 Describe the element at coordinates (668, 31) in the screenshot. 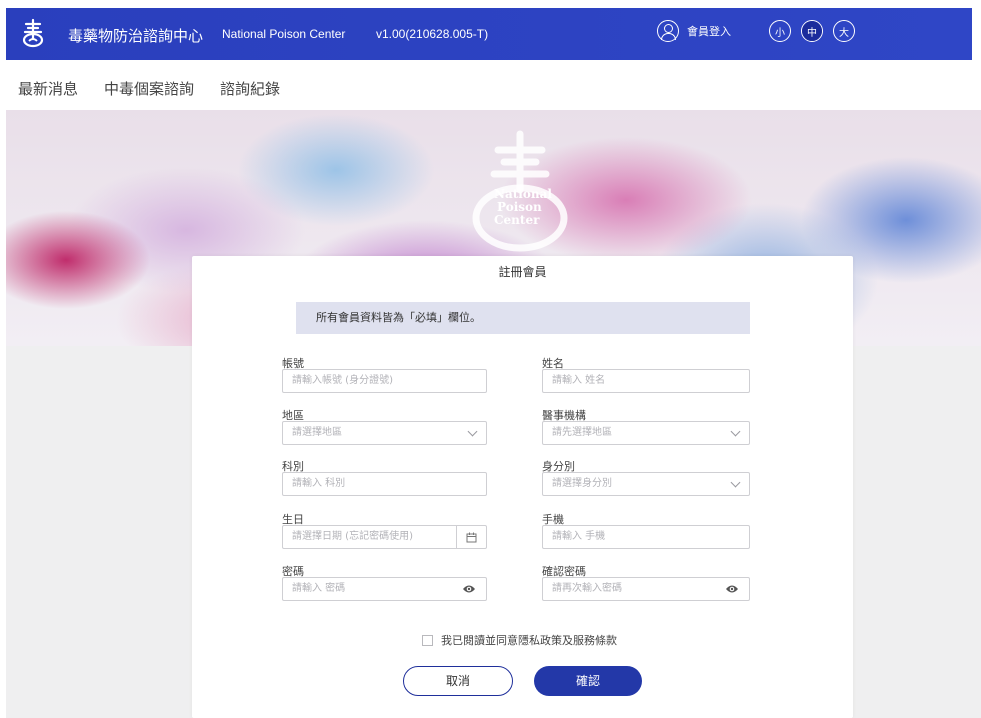

I see `user-icon` at that location.